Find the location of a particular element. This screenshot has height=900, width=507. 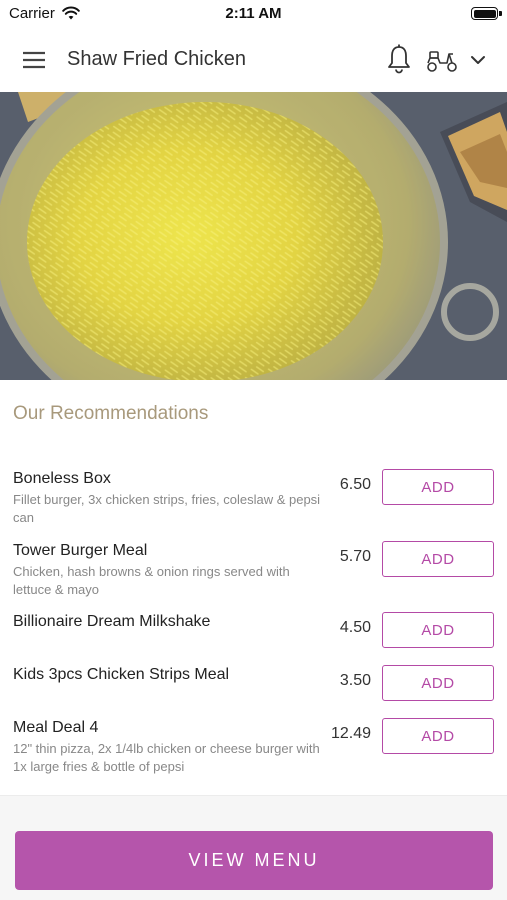

clock-time: 2:11 AM is located at coordinates (253, 13).